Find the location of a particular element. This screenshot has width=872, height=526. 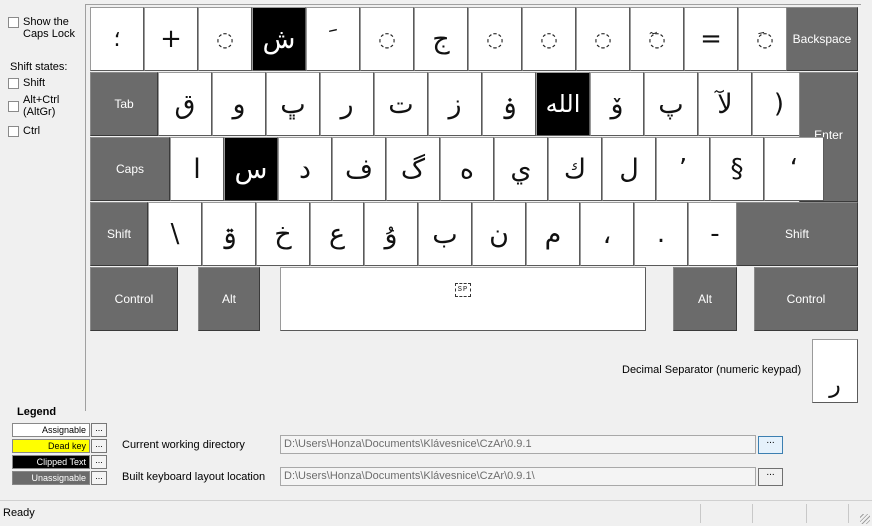

key-r1-12: = is located at coordinates (711, 39).